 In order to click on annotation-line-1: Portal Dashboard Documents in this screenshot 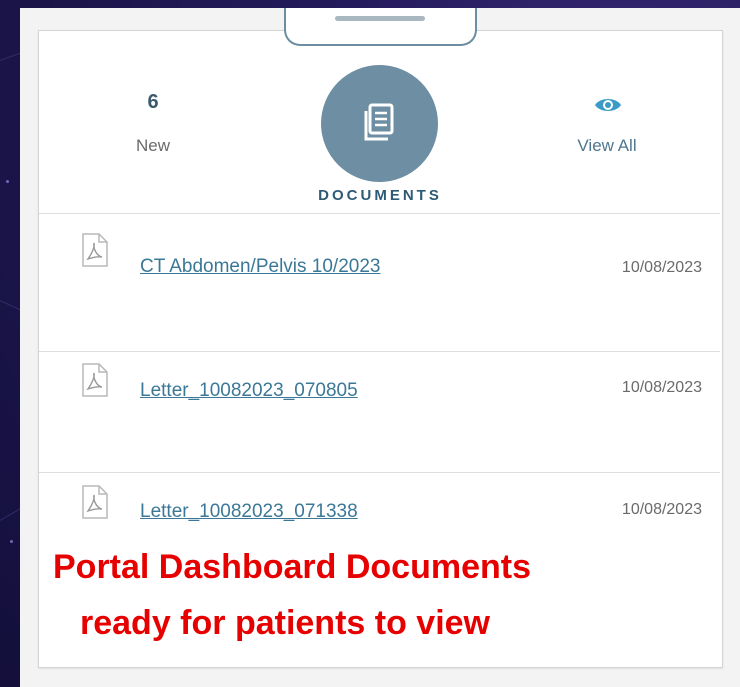, I will do `click(292, 567)`.